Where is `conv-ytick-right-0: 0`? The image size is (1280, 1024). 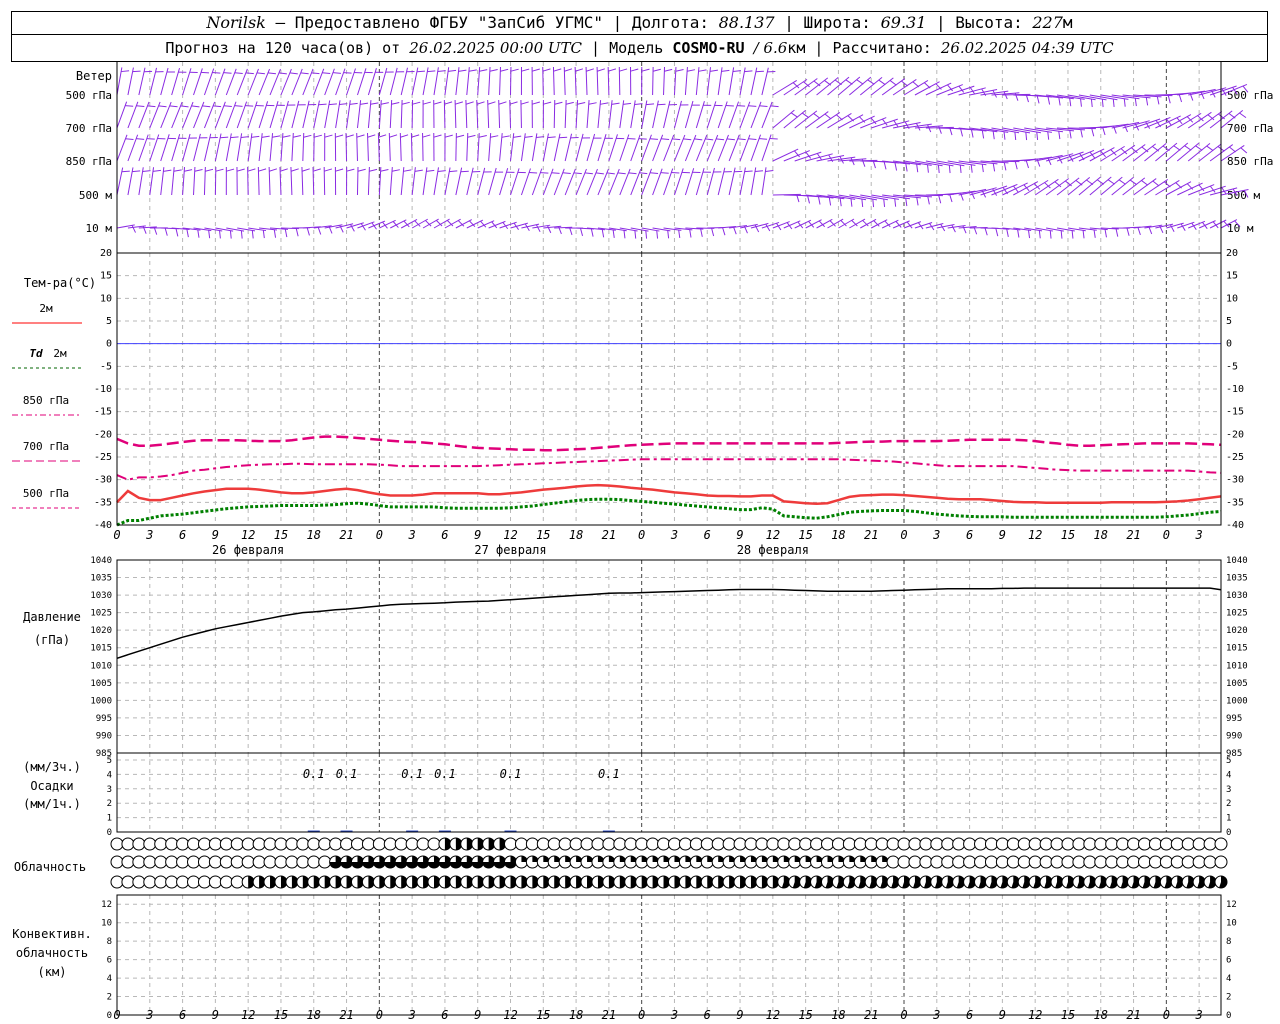
conv-ytick-right-0: 0 is located at coordinates (1228, 1016).